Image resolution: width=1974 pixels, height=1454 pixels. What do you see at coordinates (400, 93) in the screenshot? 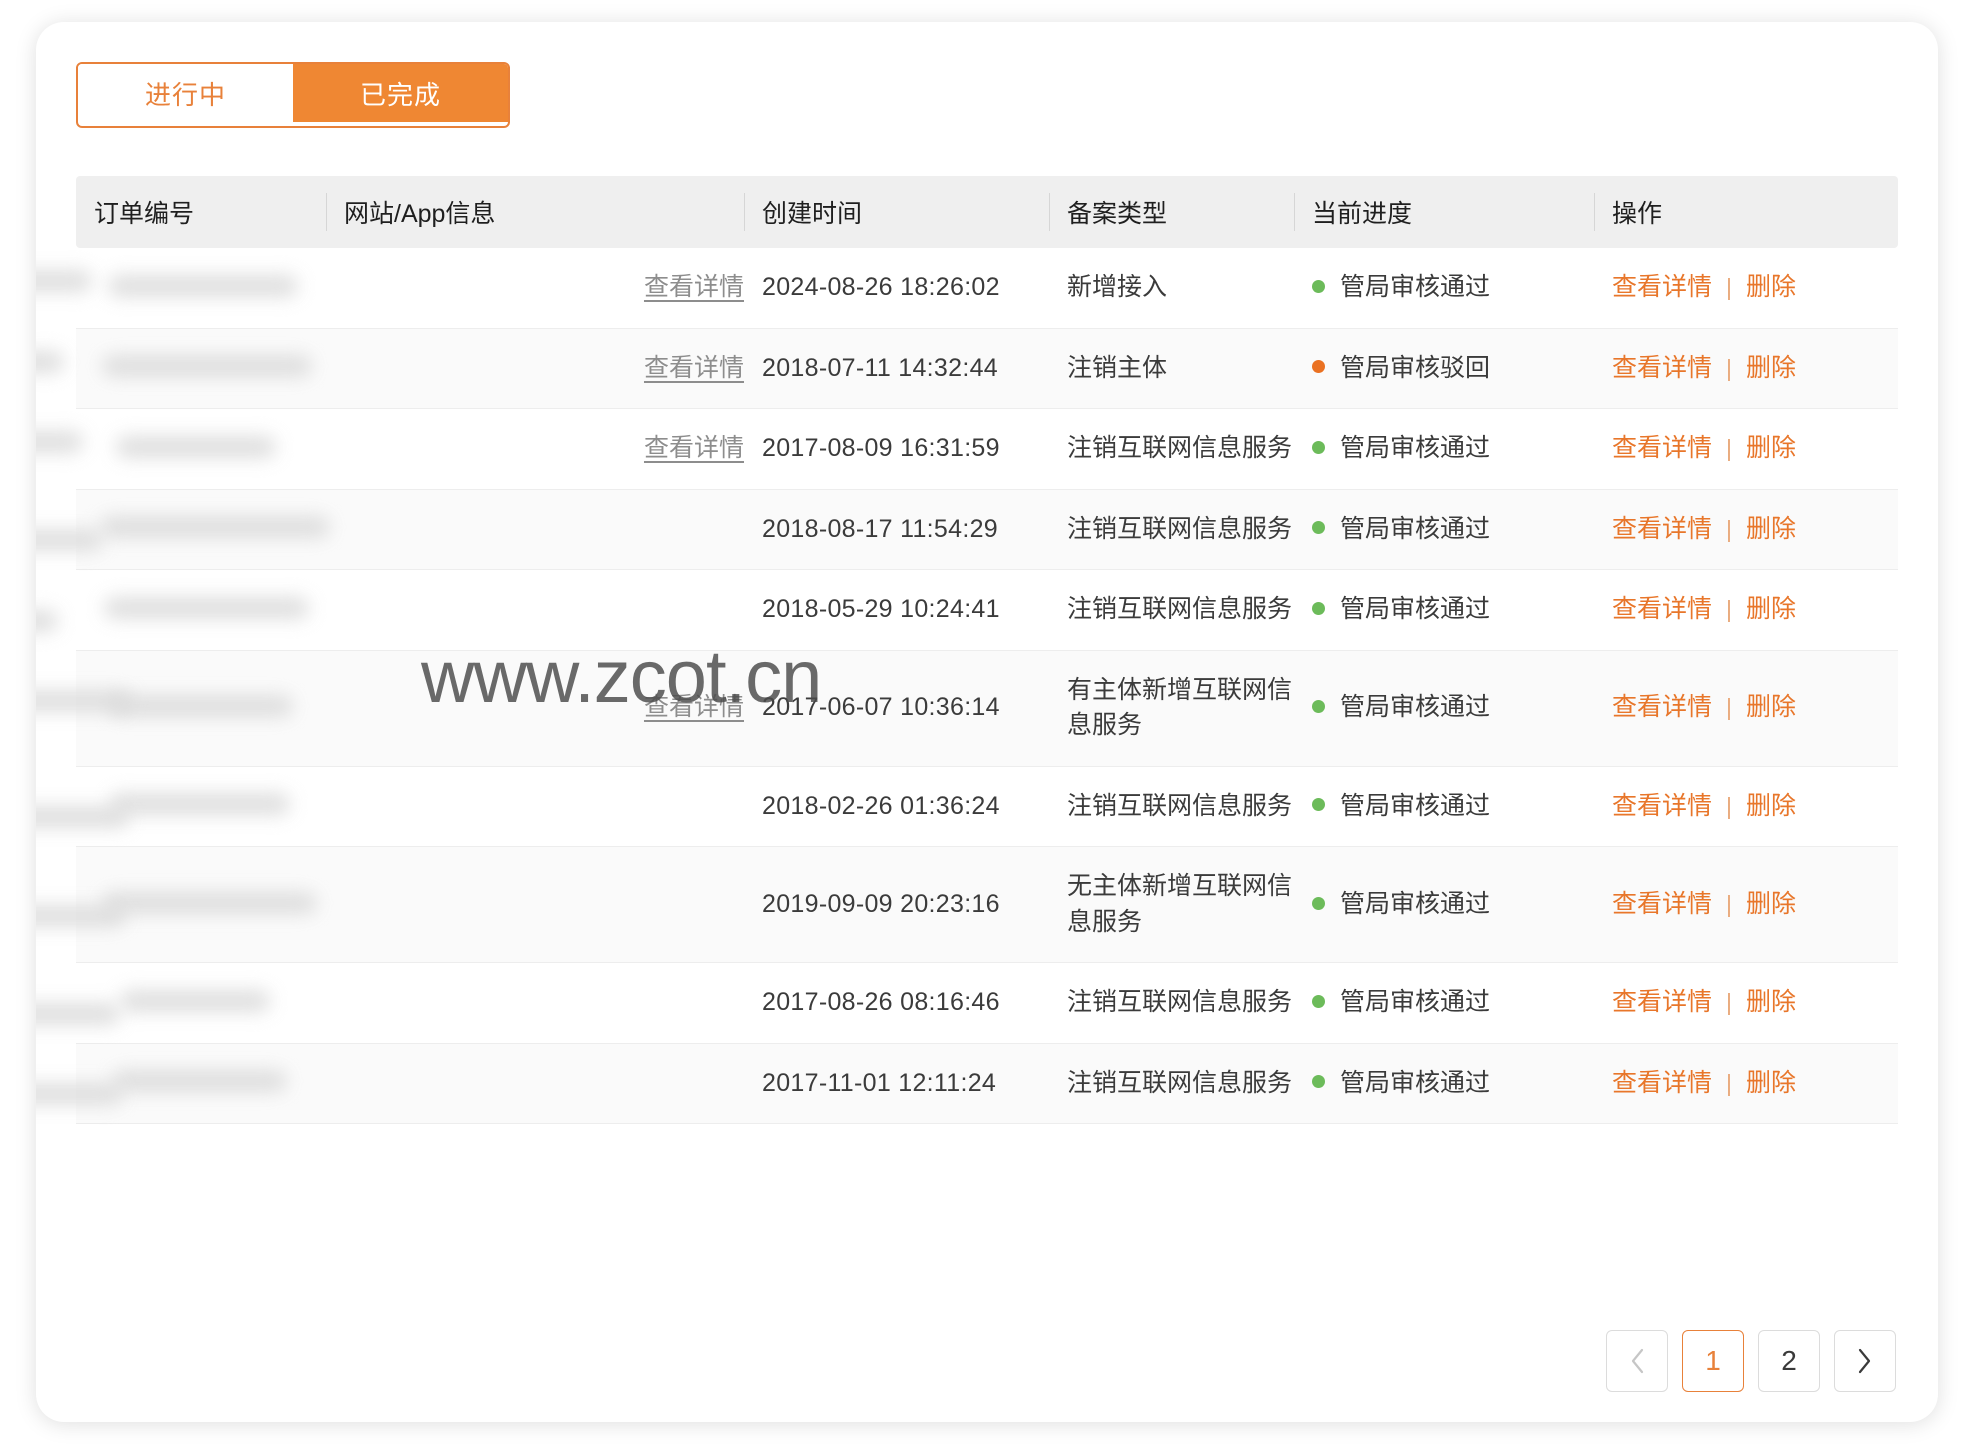
I see `tab-completed: 已完成` at bounding box center [400, 93].